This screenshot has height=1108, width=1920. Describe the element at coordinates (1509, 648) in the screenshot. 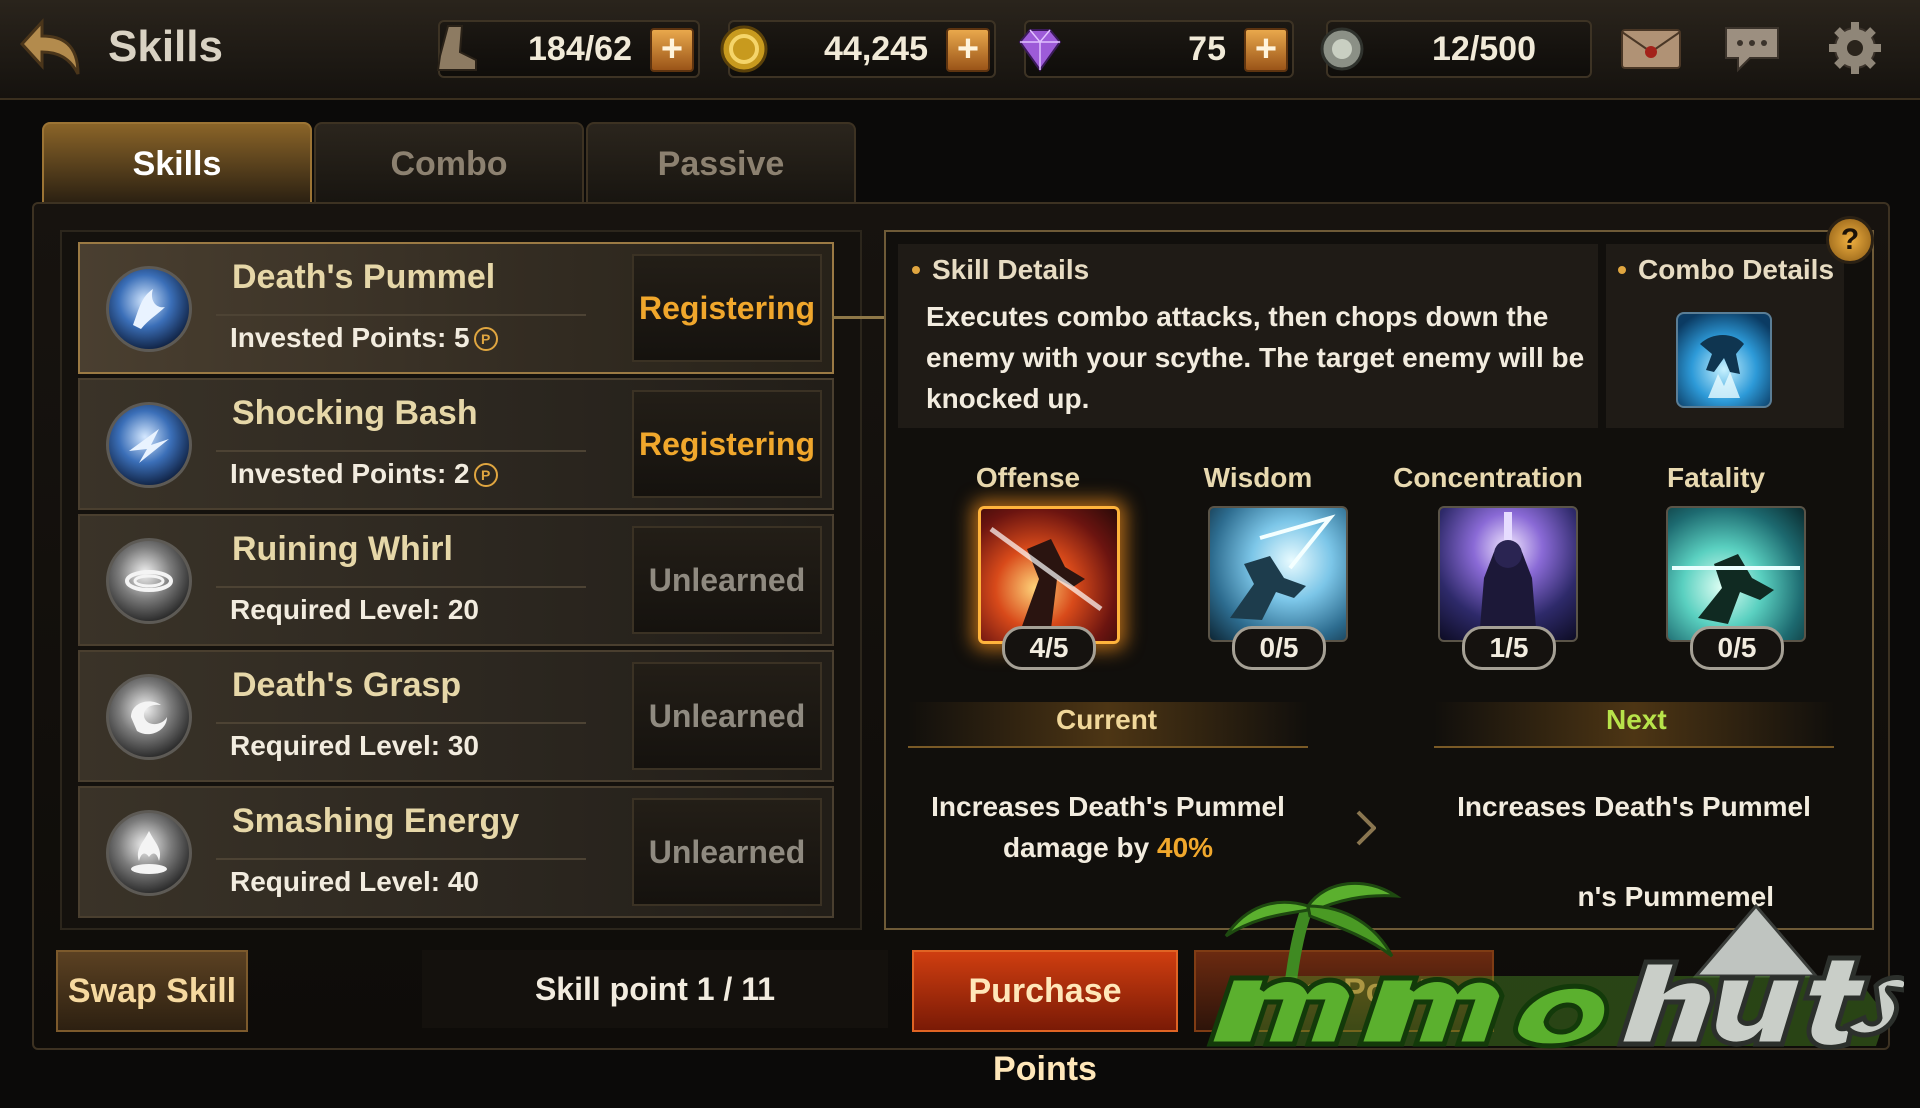

I see `stat-count: 1/5` at that location.